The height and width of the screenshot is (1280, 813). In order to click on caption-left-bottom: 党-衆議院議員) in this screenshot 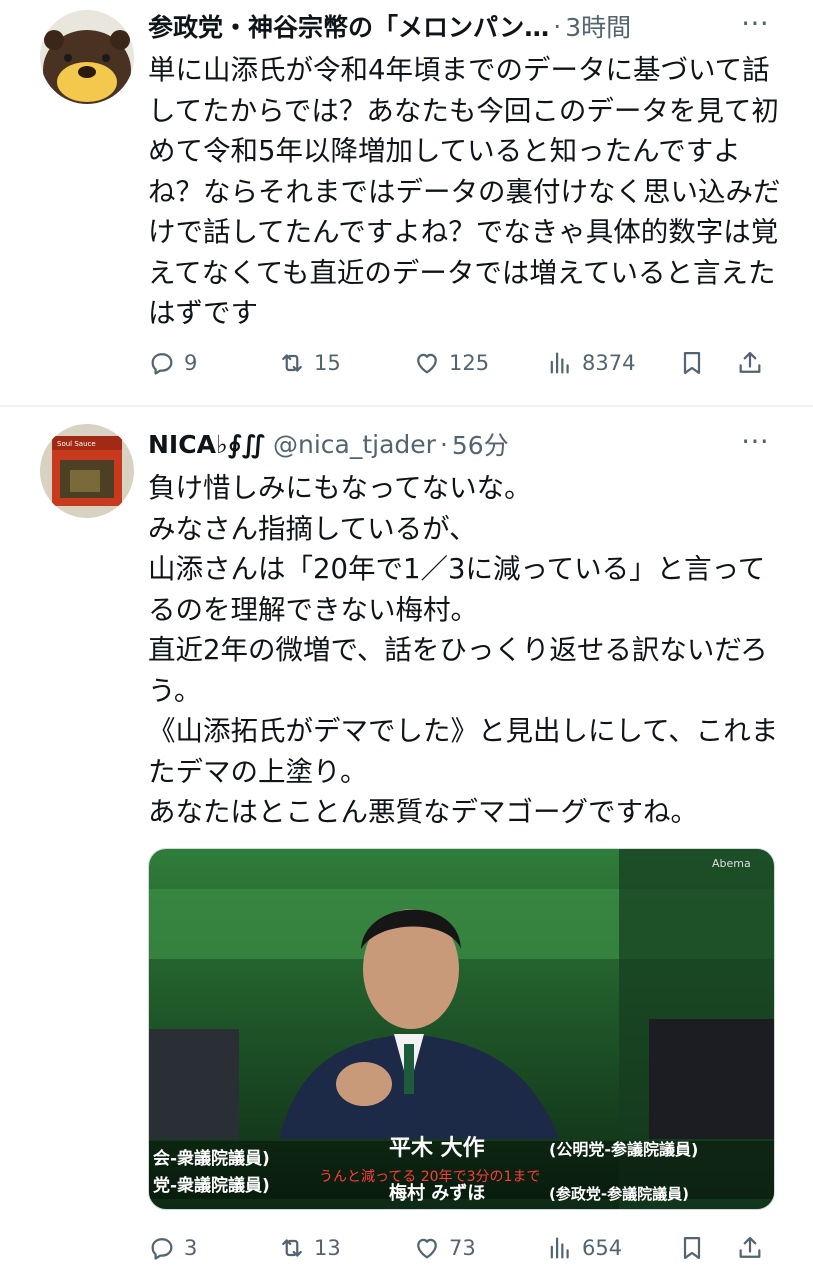, I will do `click(211, 1185)`.